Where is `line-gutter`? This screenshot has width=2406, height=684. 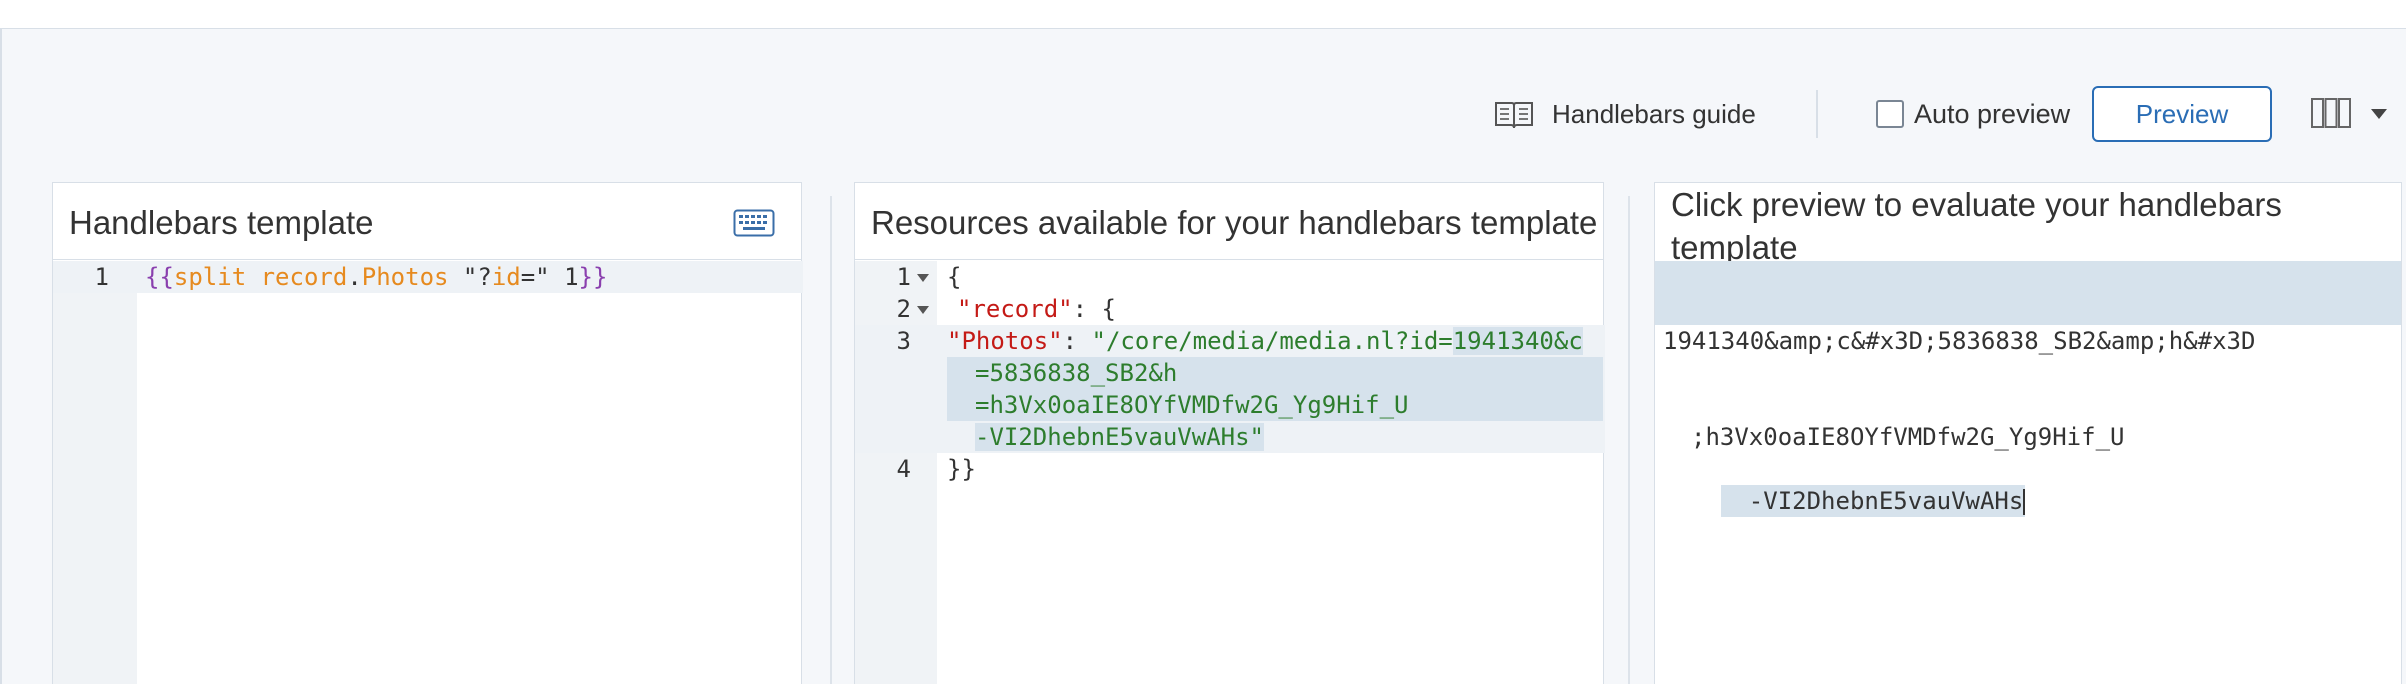 line-gutter is located at coordinates (95, 472).